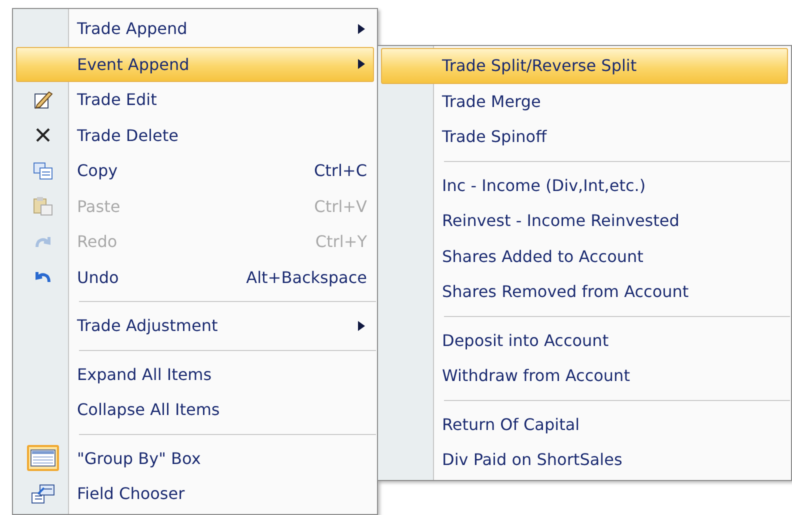 This screenshot has height=515, width=792. Describe the element at coordinates (43, 135) in the screenshot. I see `close-icon` at that location.